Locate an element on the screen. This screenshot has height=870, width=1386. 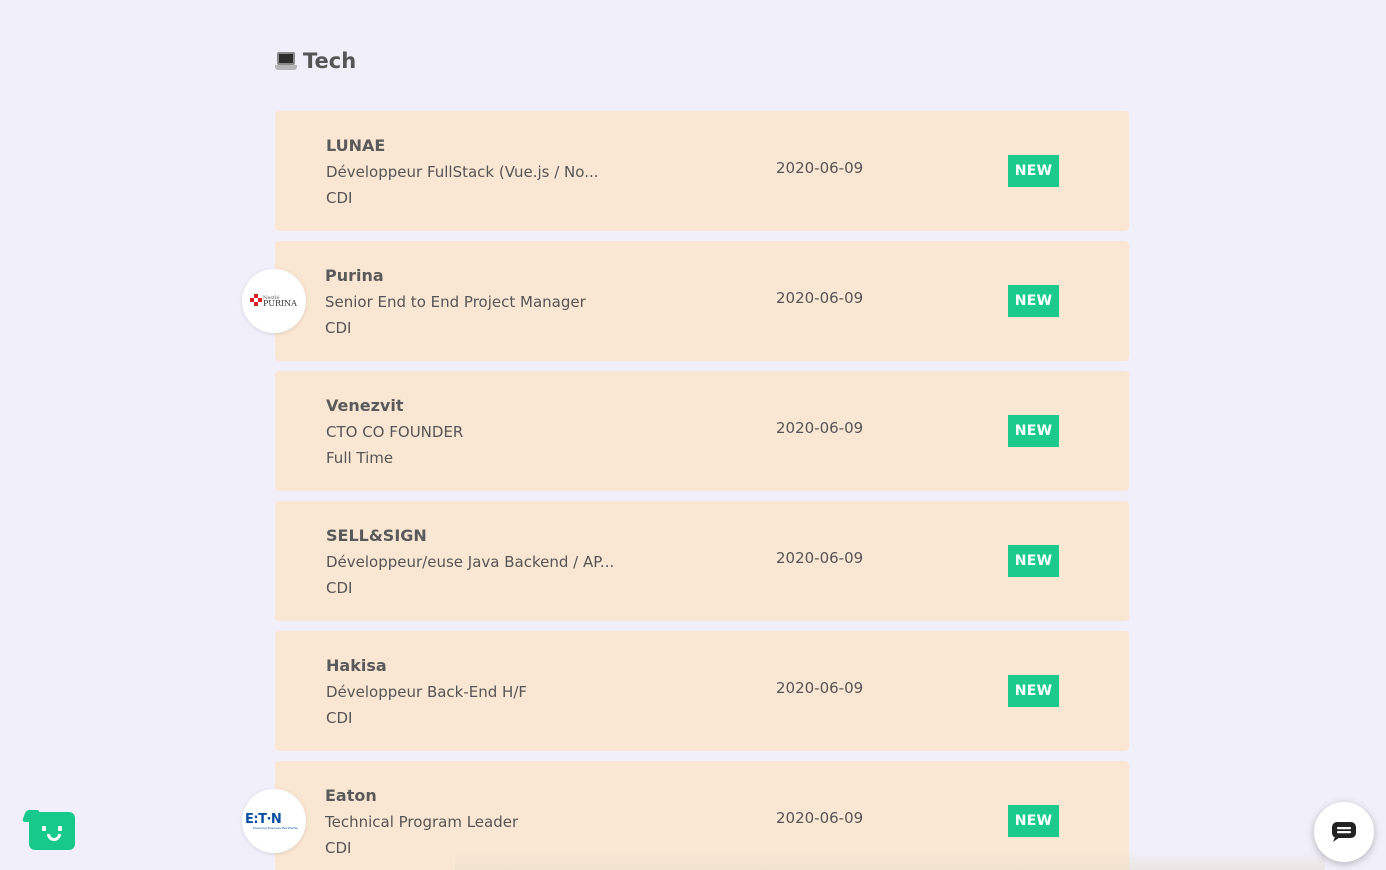
company-name: Purina is located at coordinates (354, 275).